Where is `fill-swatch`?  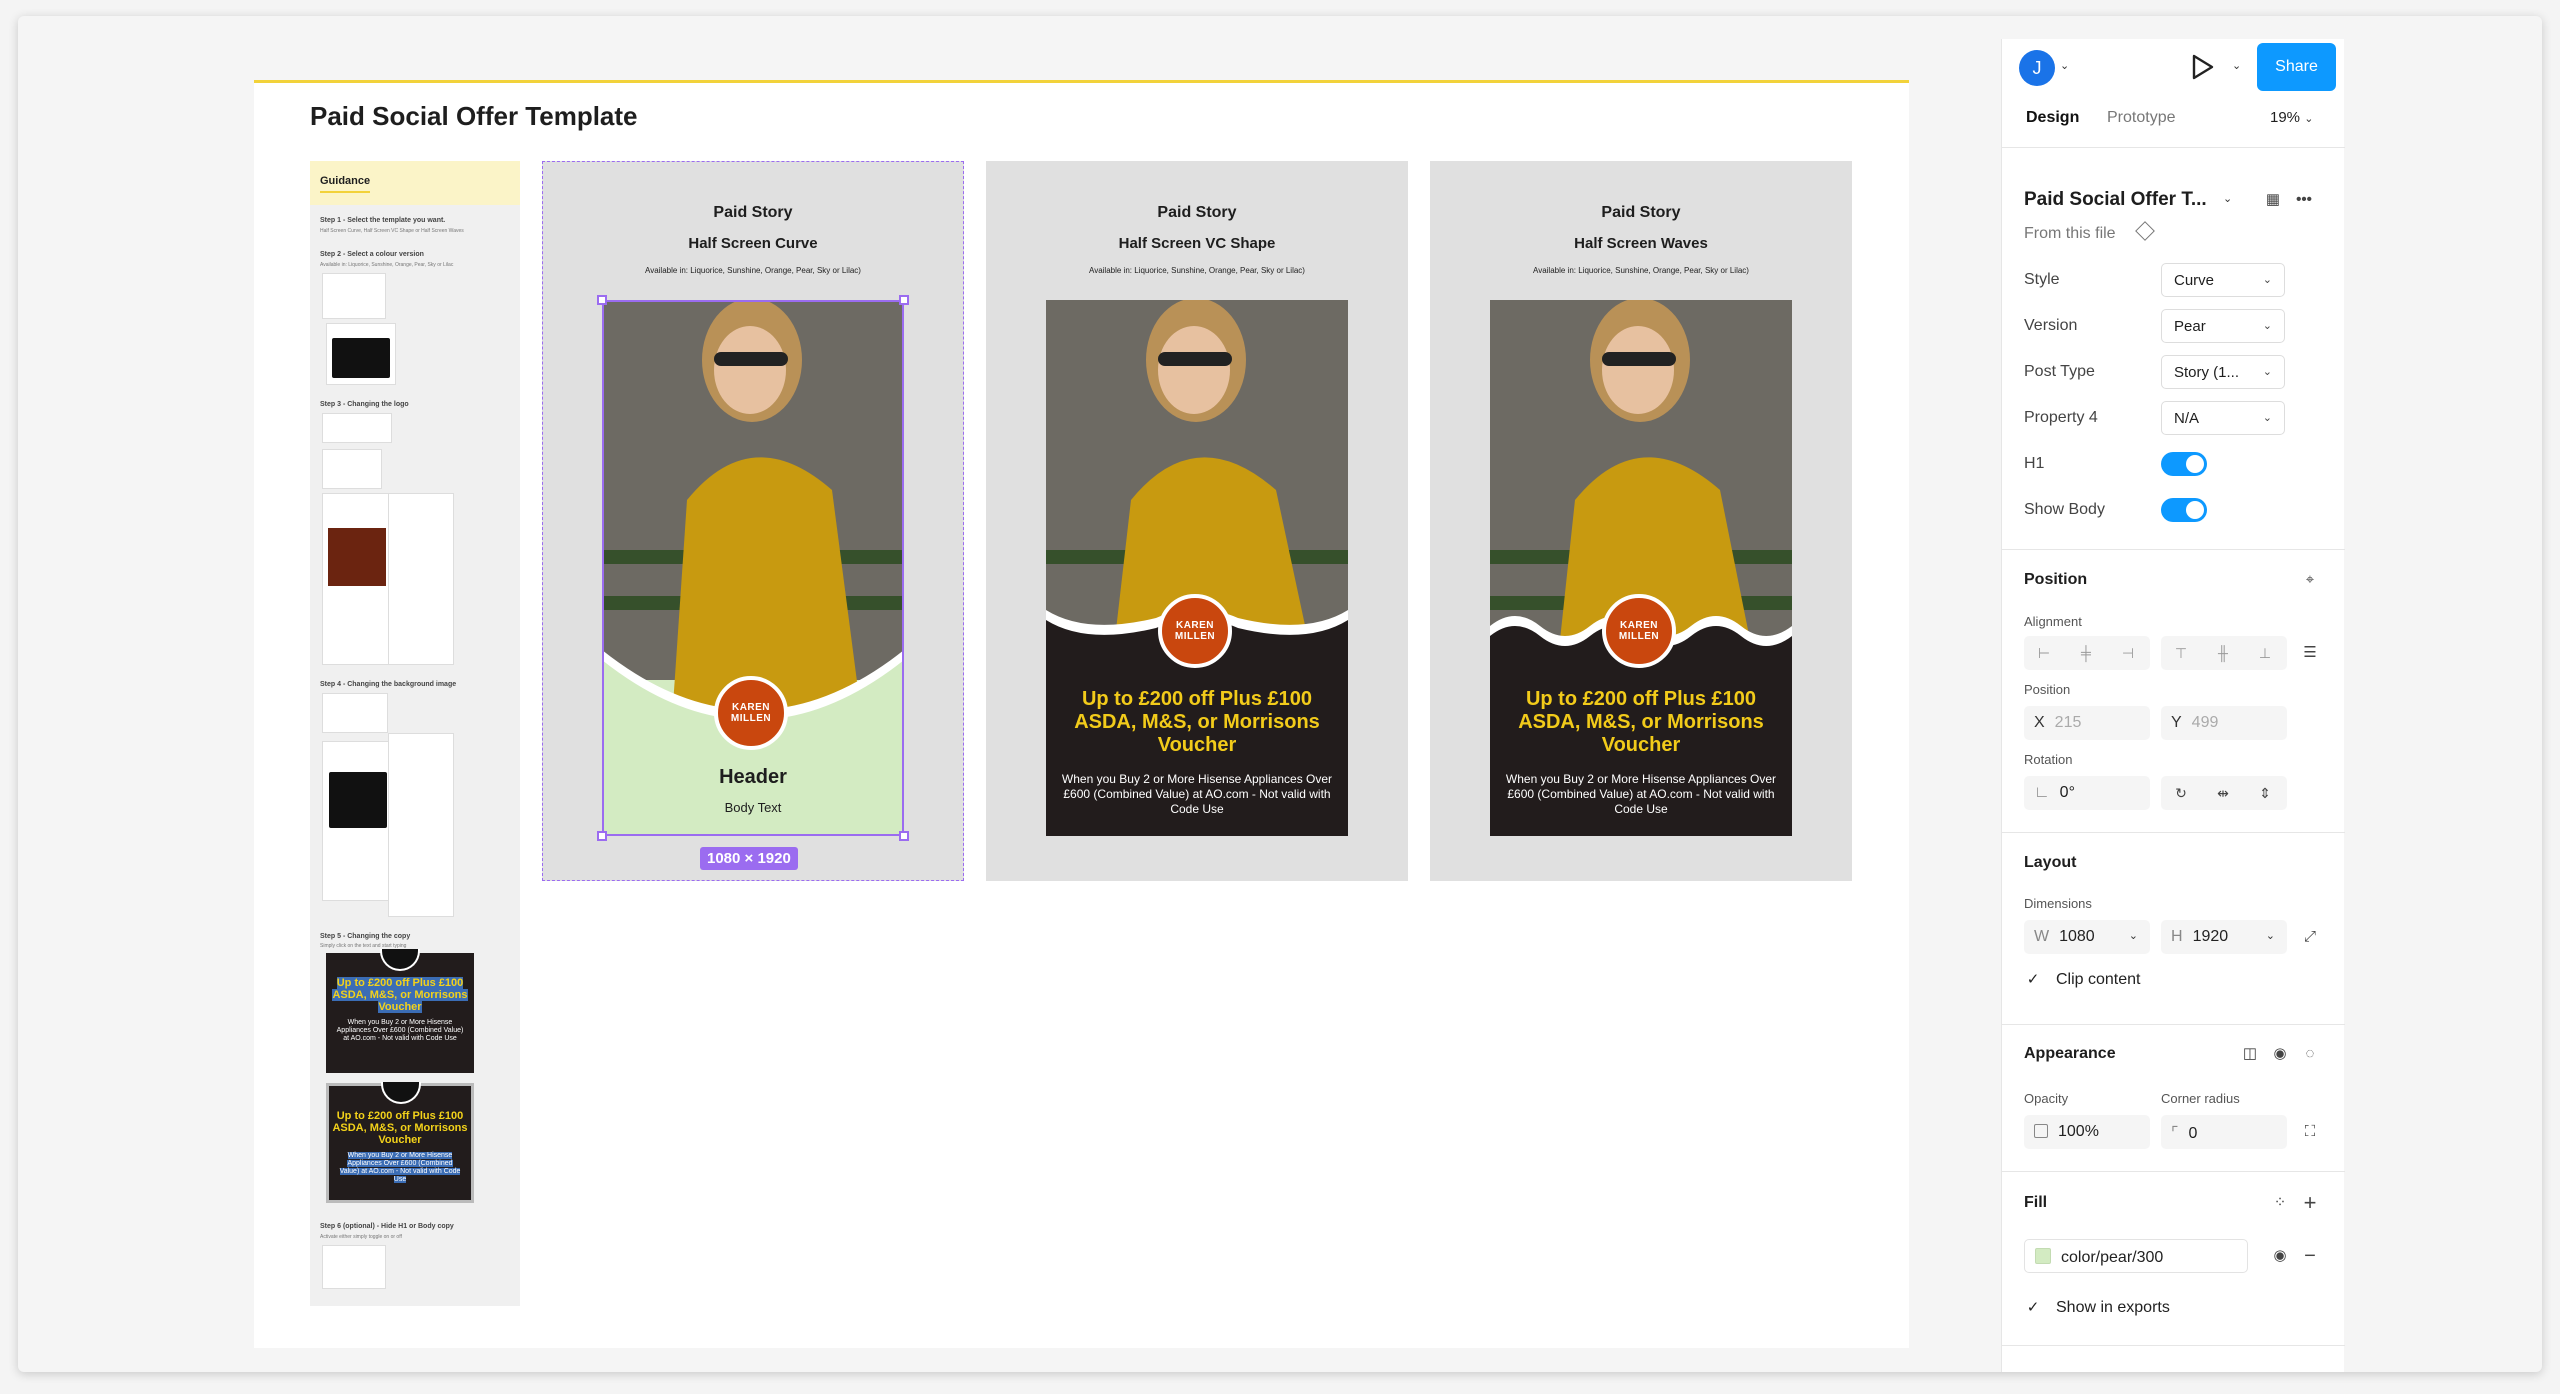
fill-swatch is located at coordinates (2043, 1256).